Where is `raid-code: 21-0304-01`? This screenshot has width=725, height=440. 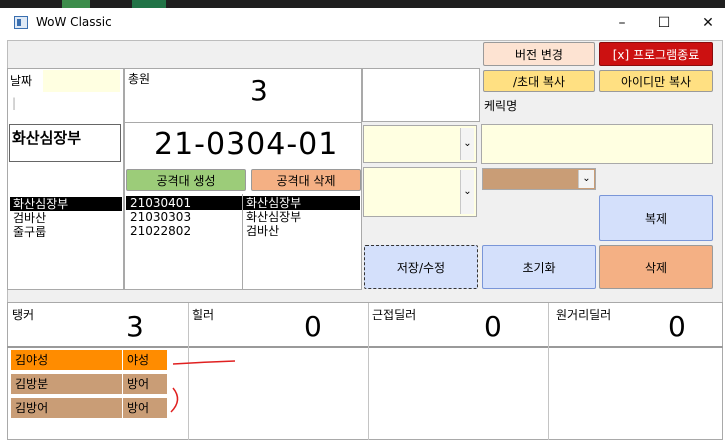 raid-code: 21-0304-01 is located at coordinates (246, 144).